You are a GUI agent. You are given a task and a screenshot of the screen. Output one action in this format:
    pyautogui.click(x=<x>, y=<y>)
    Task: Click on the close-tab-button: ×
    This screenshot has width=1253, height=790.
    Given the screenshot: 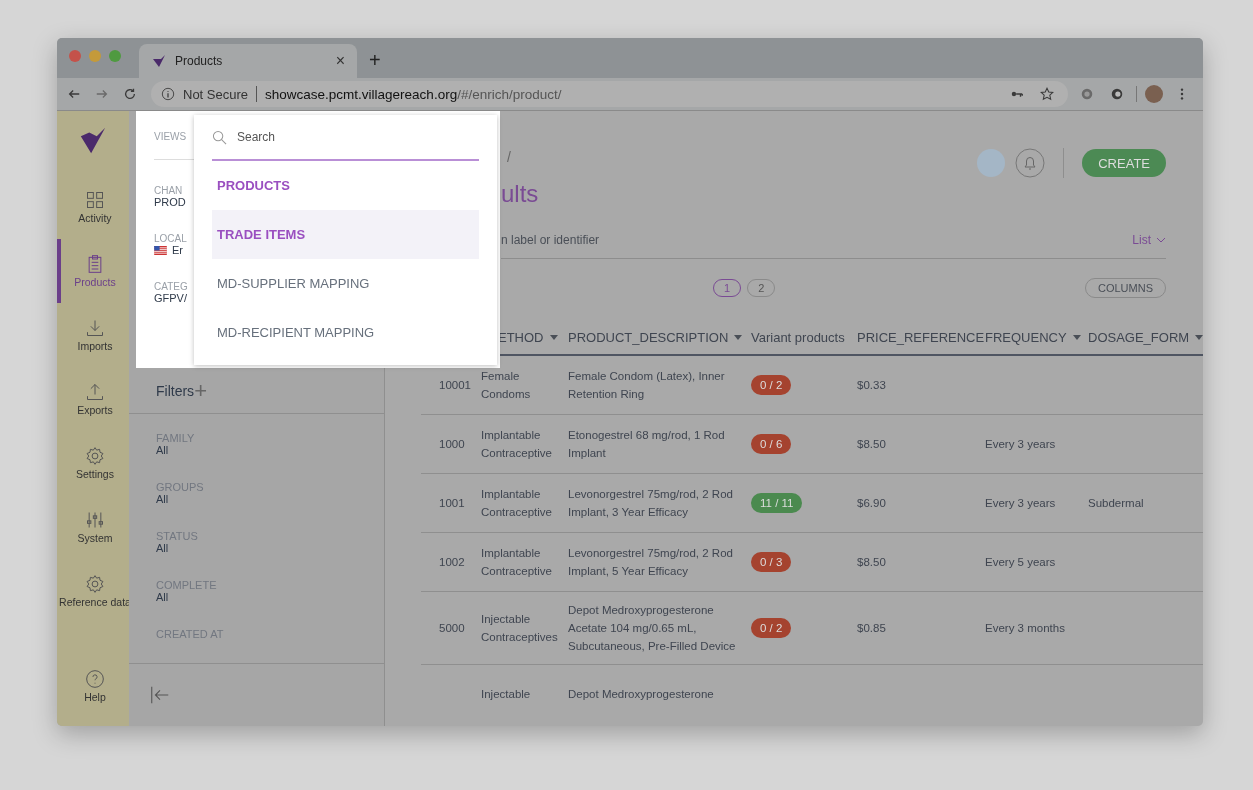 What is the action you would take?
    pyautogui.click(x=340, y=61)
    